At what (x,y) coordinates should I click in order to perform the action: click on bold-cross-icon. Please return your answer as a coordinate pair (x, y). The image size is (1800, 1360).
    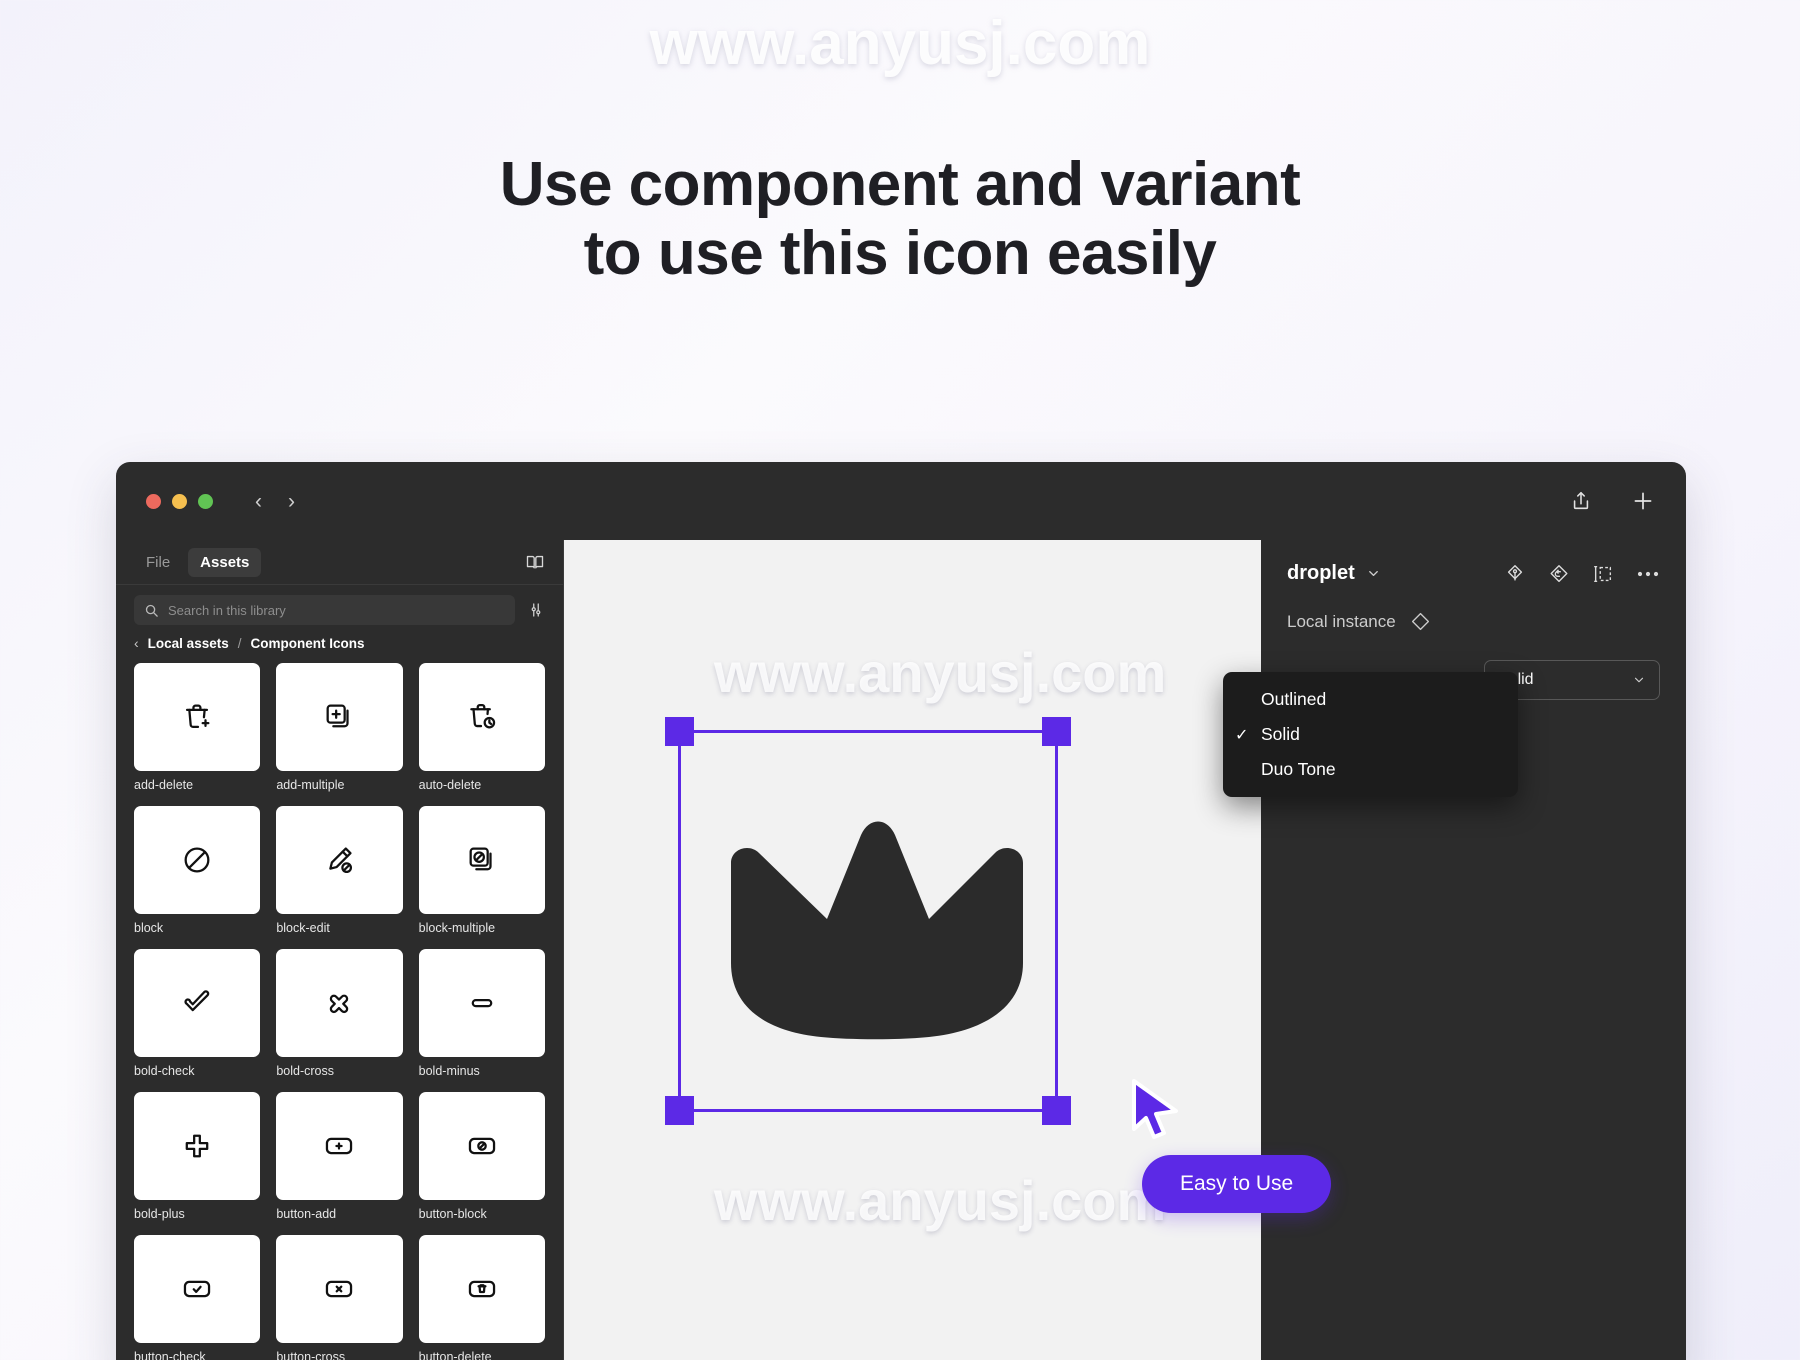
    Looking at the image, I should click on (339, 1003).